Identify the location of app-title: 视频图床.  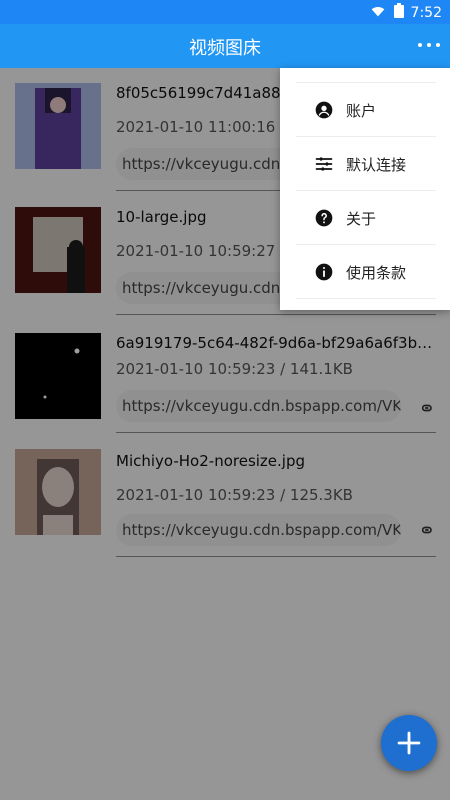
(225, 48).